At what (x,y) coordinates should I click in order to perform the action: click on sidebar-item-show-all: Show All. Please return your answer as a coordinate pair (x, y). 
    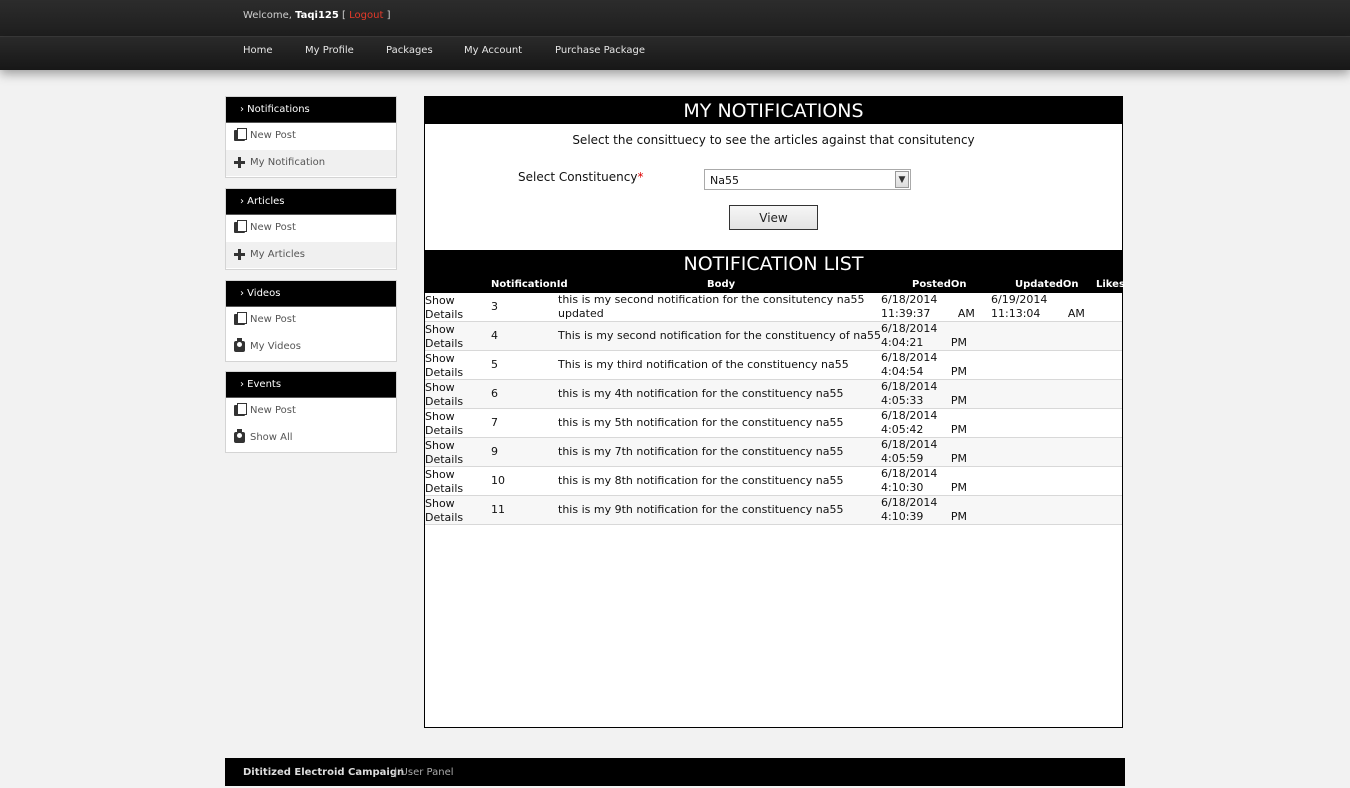
    Looking at the image, I should click on (311, 438).